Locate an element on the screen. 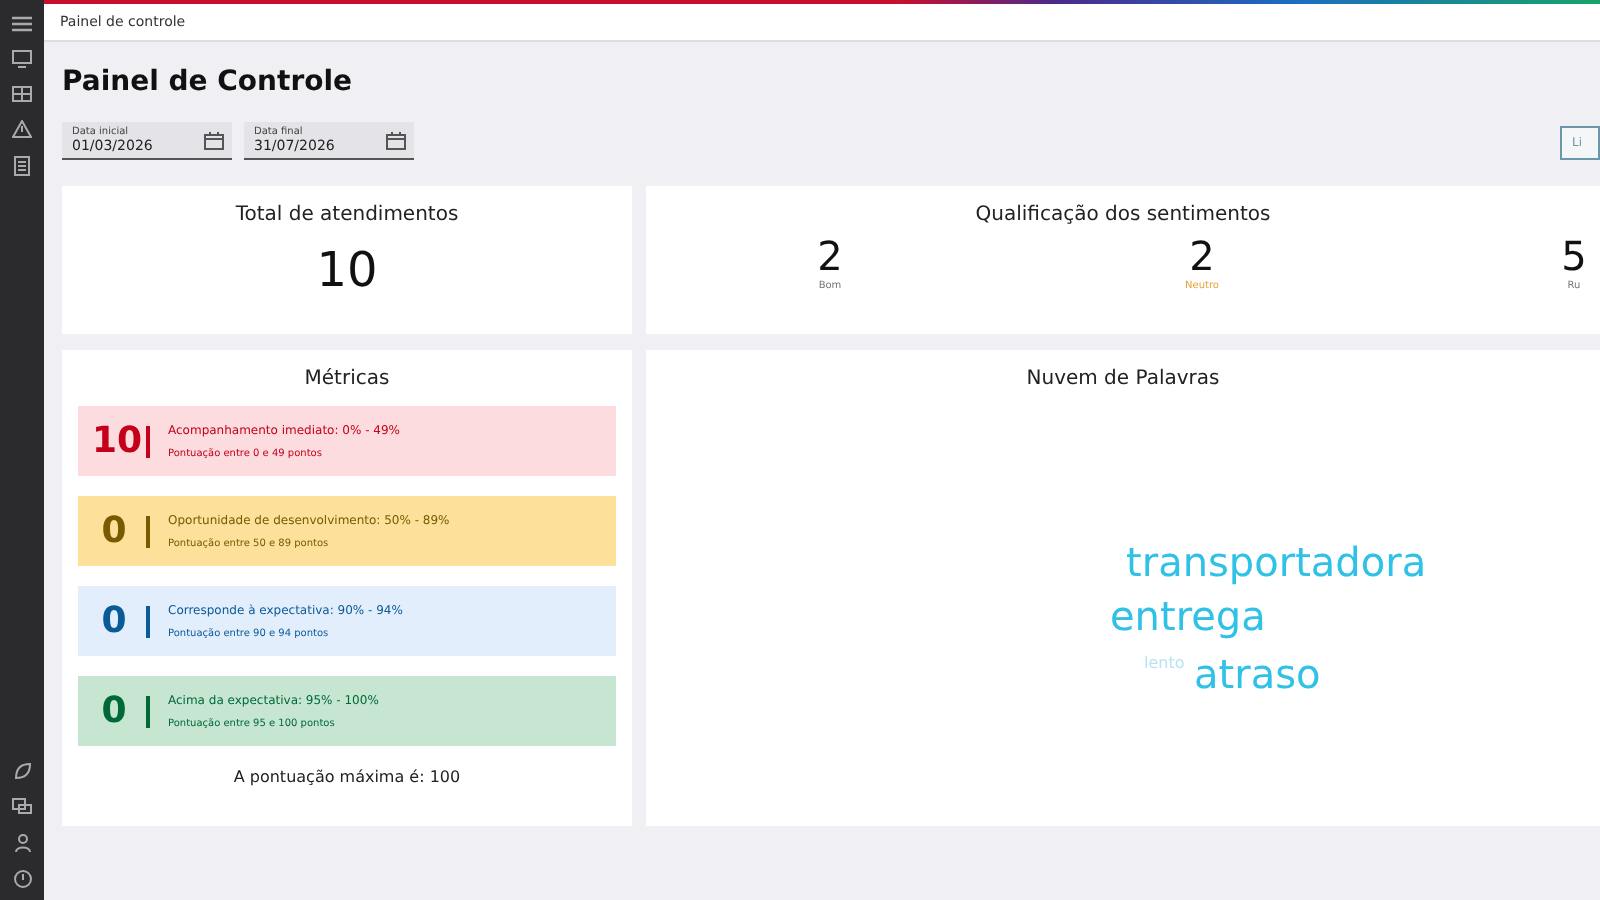 Image resolution: width=1600 pixels, height=900 pixels. cloud-word: lento is located at coordinates (1164, 664).